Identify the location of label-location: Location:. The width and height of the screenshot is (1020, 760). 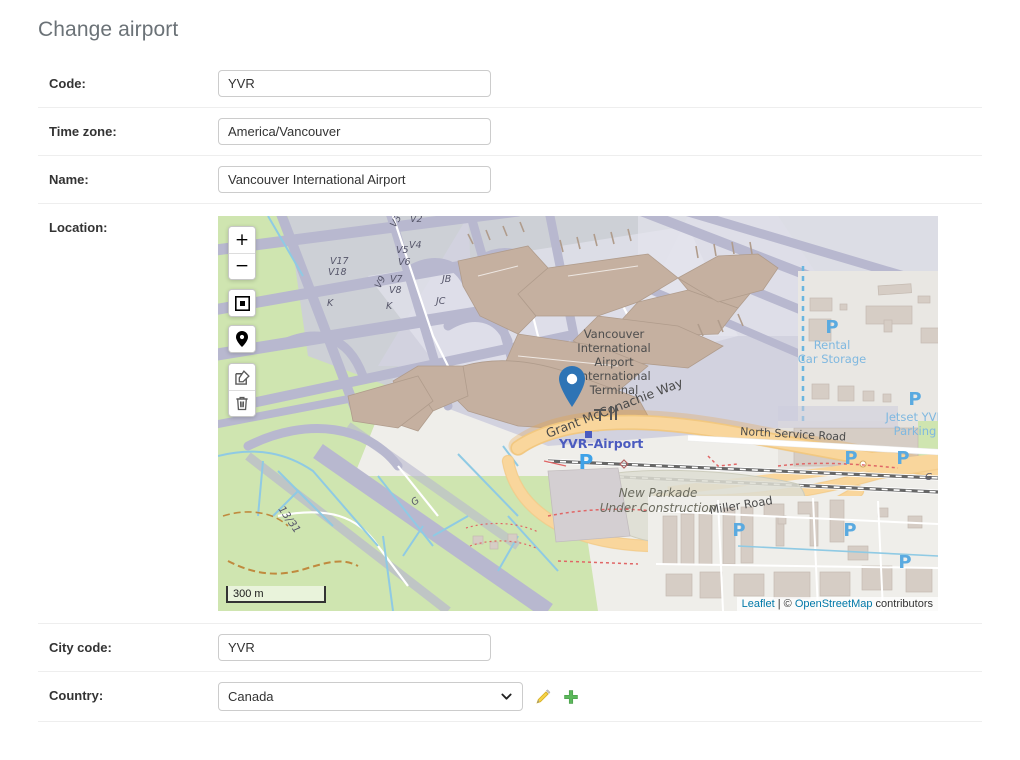
(78, 227).